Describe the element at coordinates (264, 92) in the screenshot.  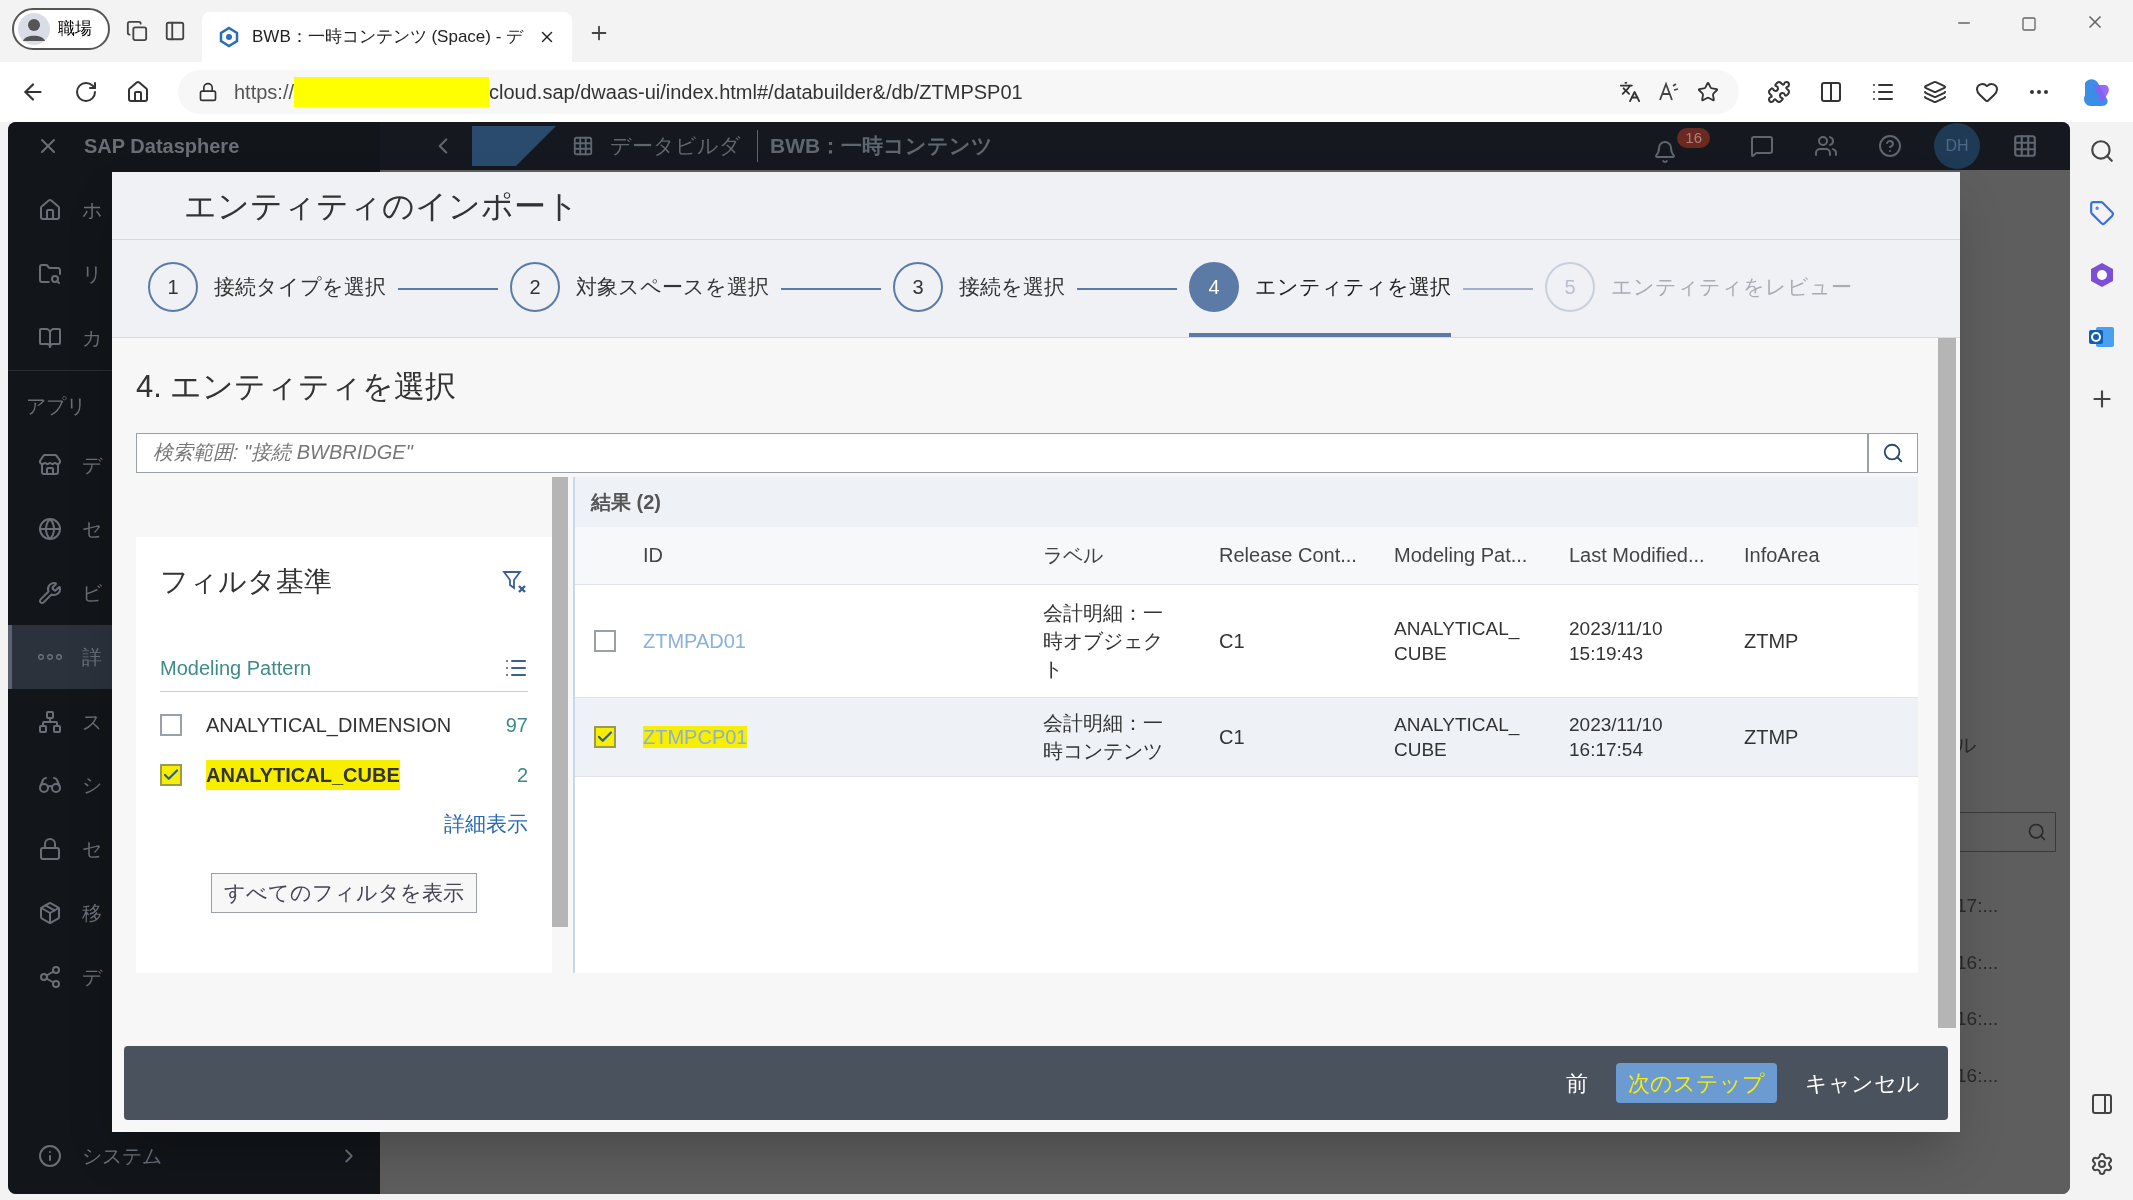
I see `url-text: https://` at that location.